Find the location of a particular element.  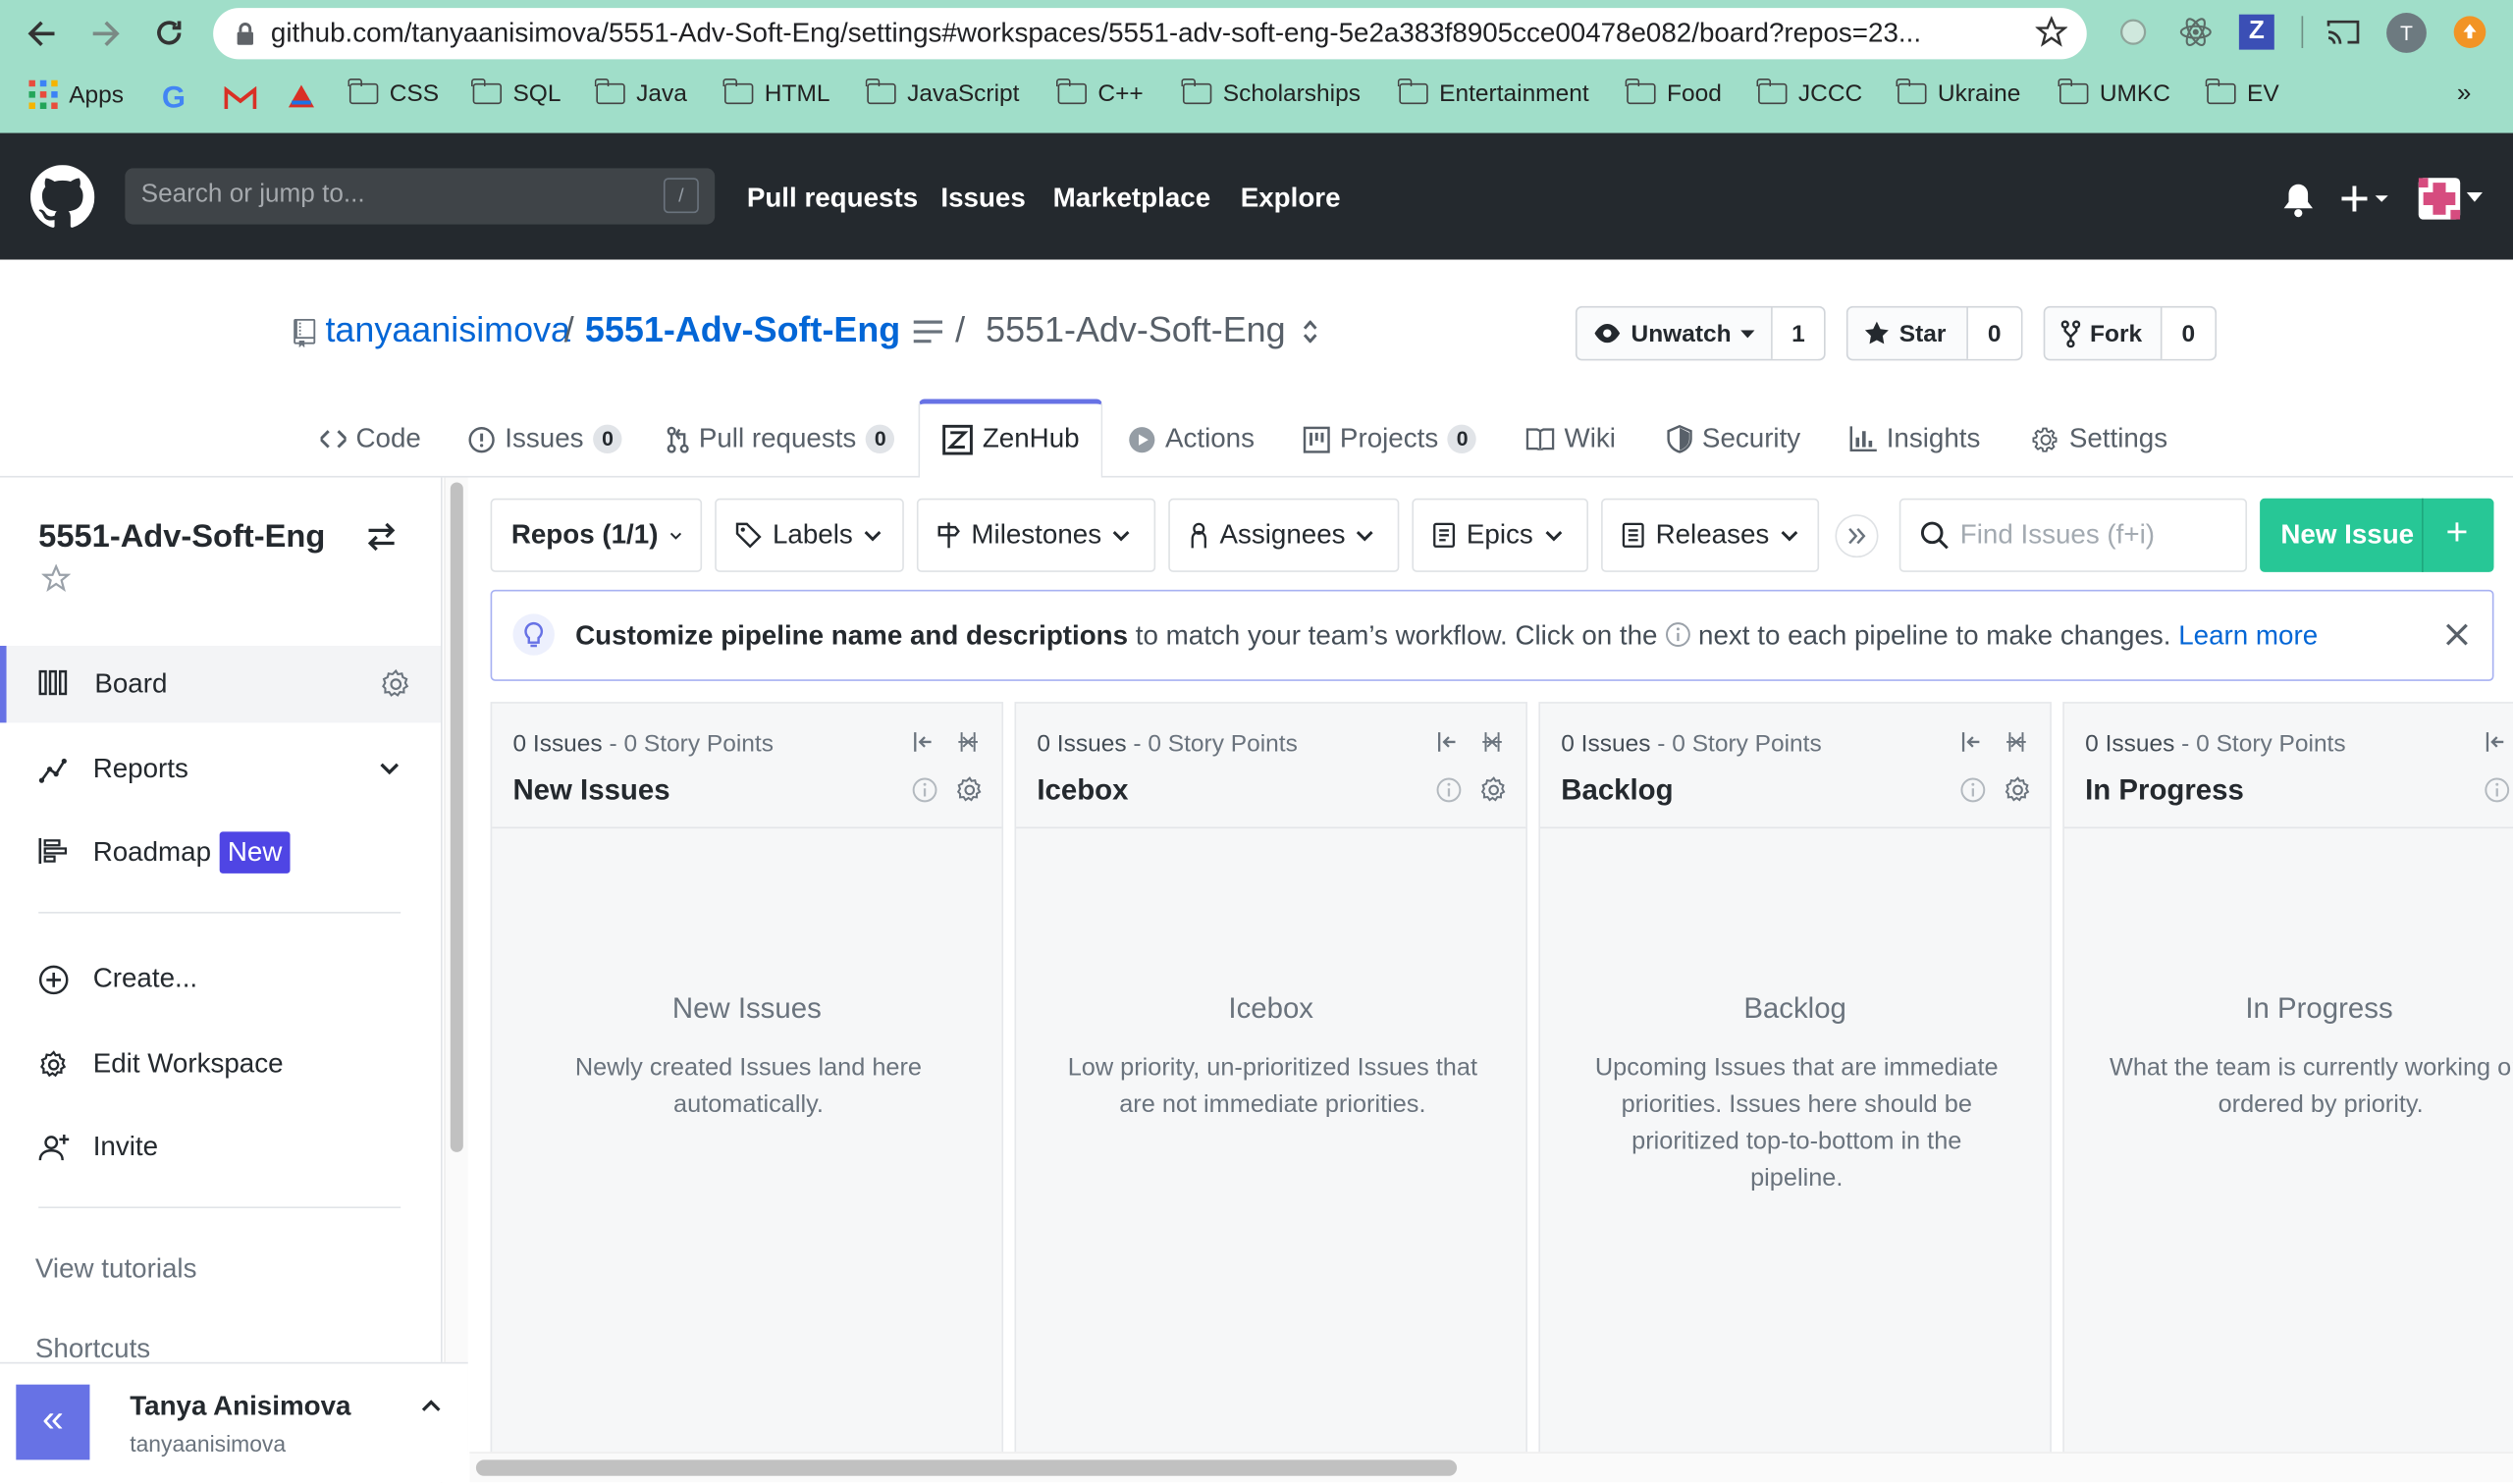

fork-button: Fork 0 is located at coordinates (2131, 333).